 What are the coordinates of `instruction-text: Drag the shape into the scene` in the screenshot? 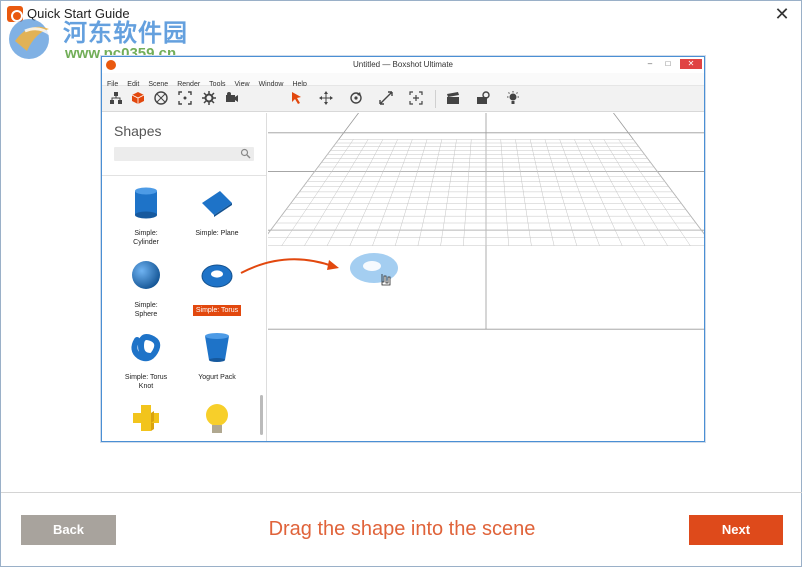 It's located at (402, 529).